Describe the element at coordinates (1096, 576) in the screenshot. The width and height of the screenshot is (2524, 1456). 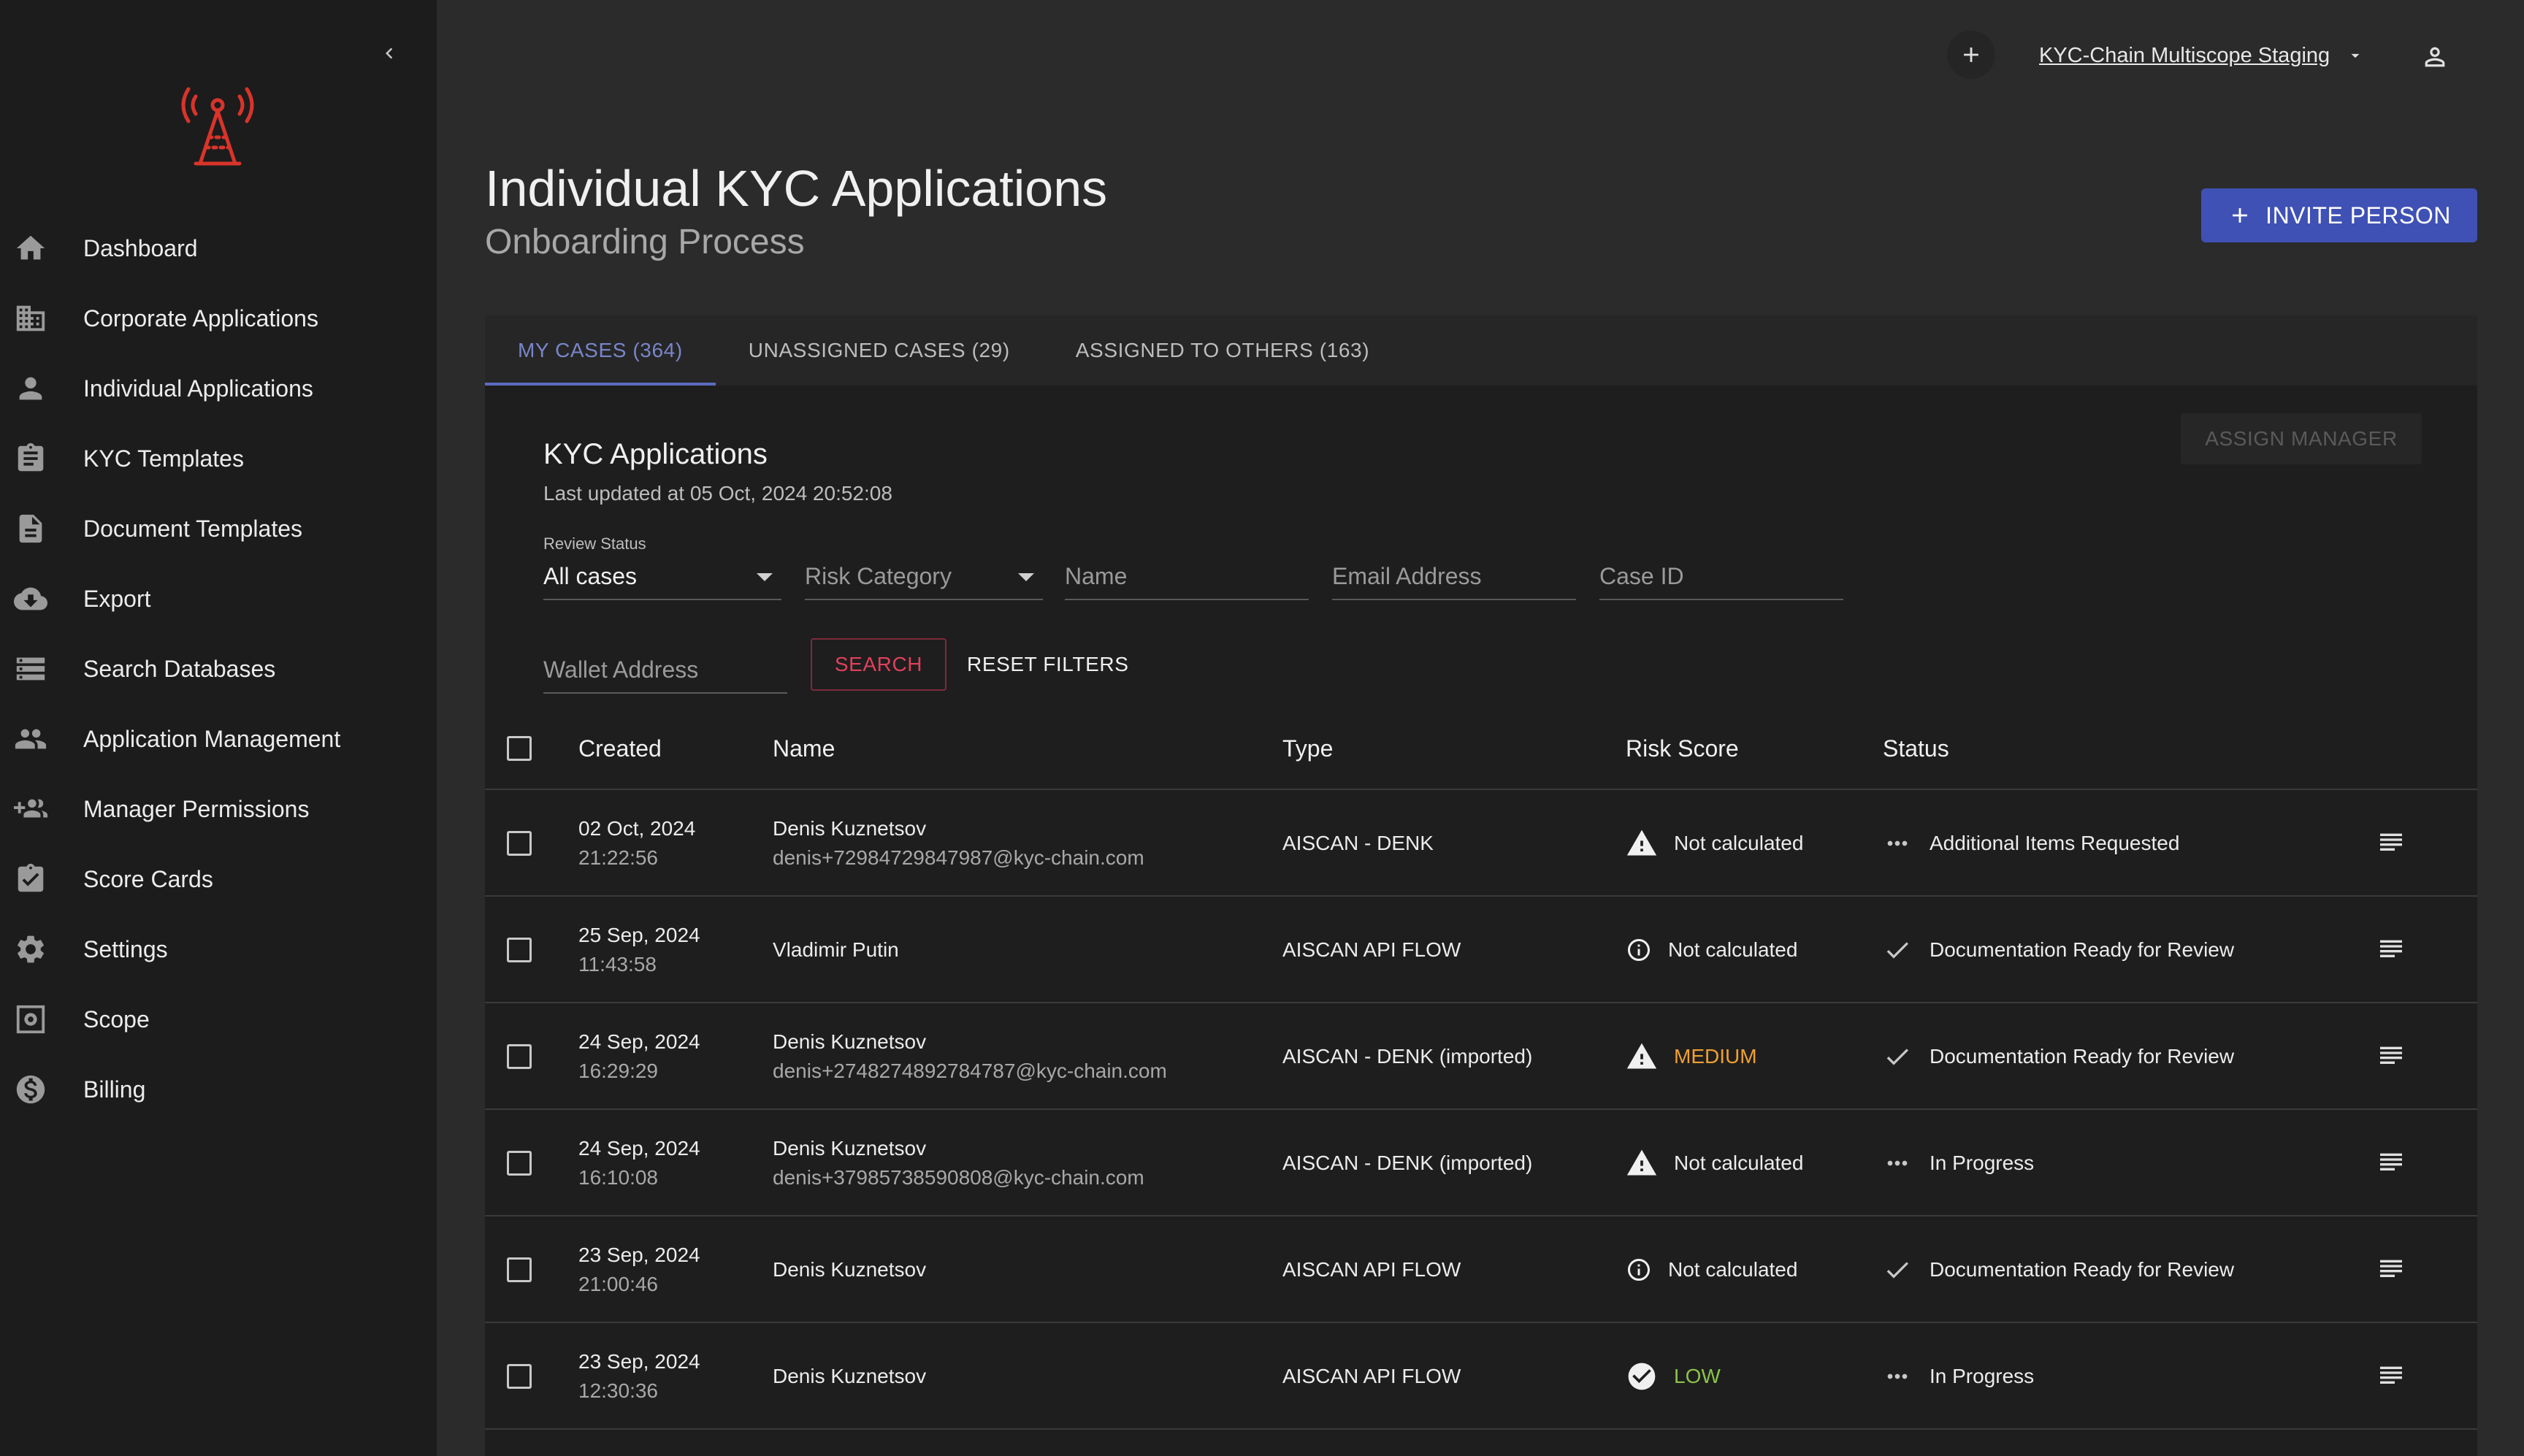
I see `name-placeholder: Name` at that location.